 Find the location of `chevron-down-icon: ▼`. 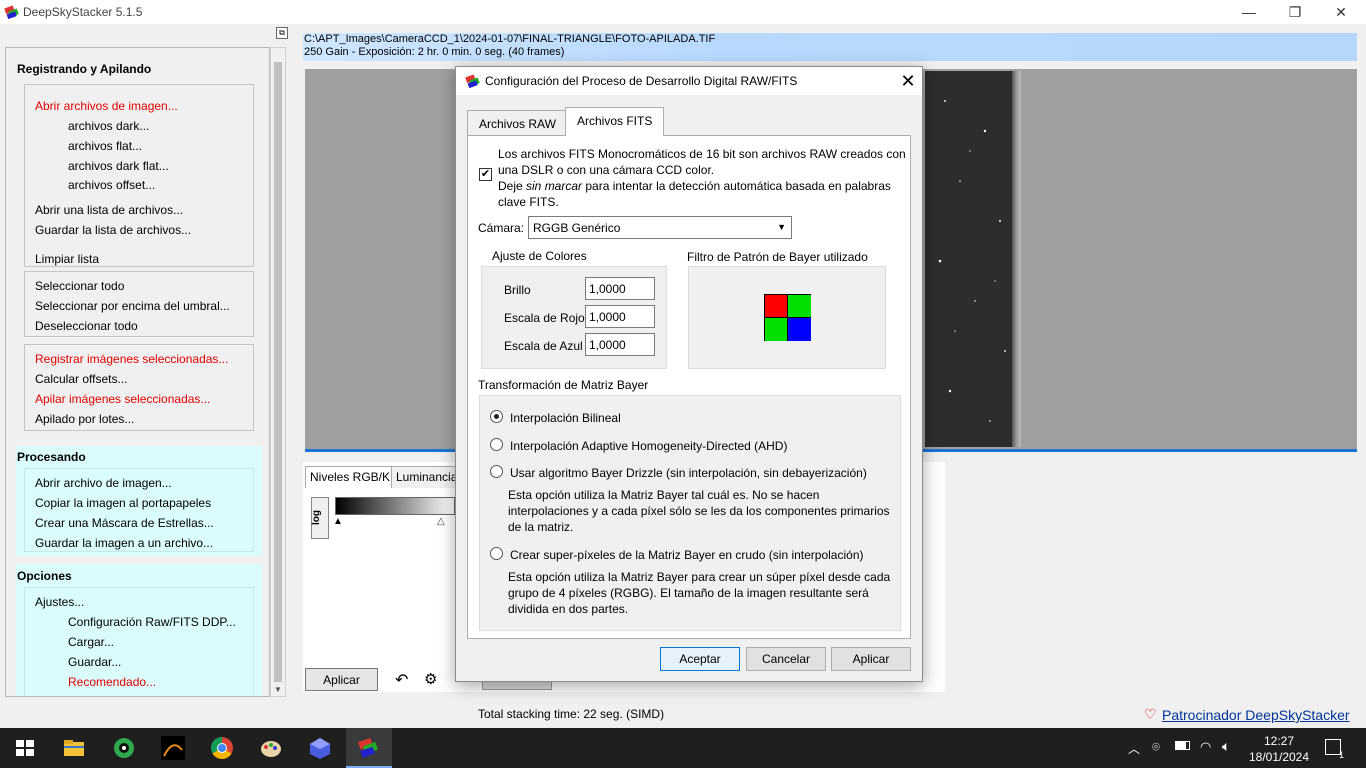

chevron-down-icon: ▼ is located at coordinates (781, 227).